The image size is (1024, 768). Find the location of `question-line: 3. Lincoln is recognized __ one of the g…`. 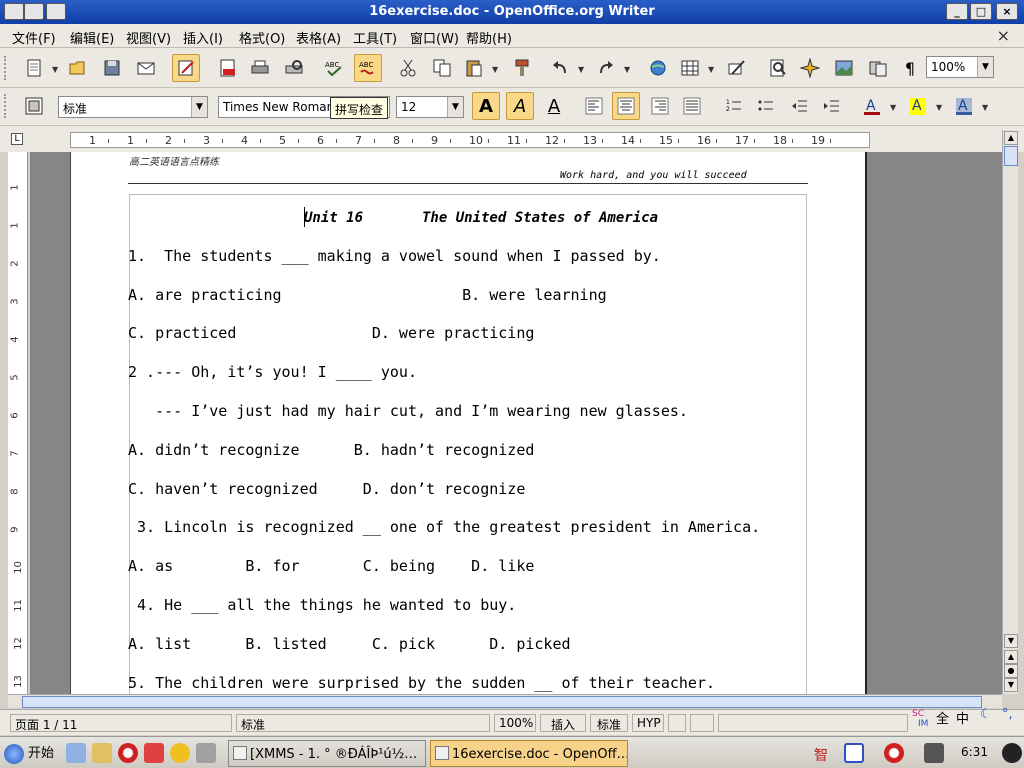

question-line: 3. Lincoln is recognized __ one of the g… is located at coordinates (444, 527).